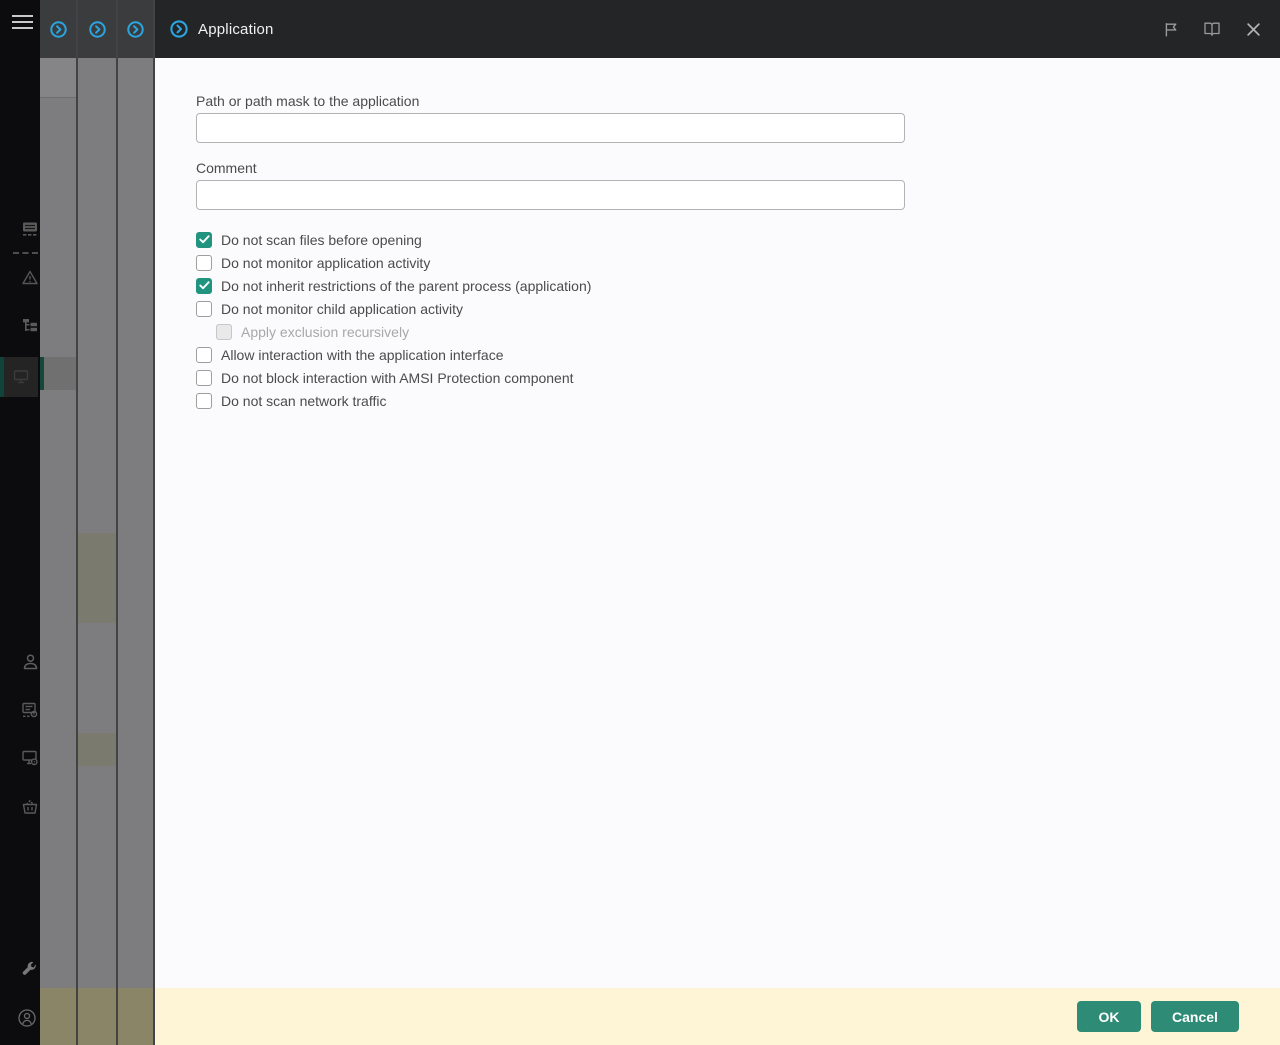  Describe the element at coordinates (27, 1018) in the screenshot. I see `account-icon` at that location.